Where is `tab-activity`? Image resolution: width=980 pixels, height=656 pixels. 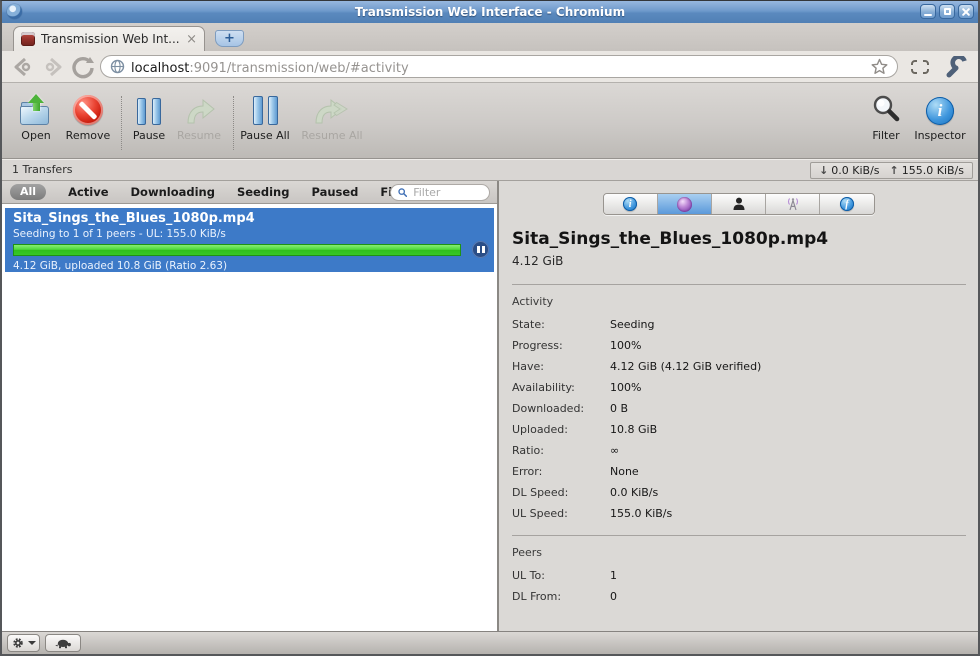 tab-activity is located at coordinates (684, 204).